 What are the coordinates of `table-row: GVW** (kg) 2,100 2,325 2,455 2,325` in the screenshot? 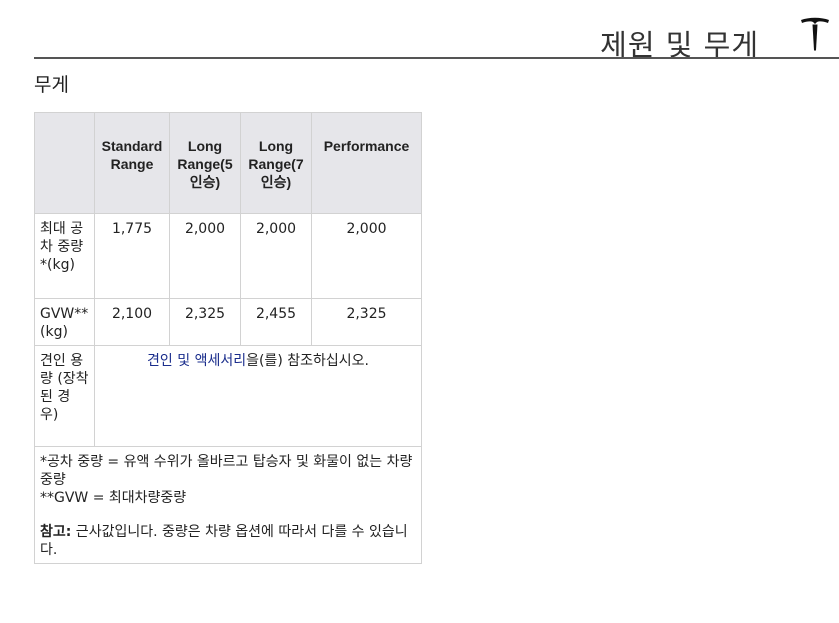 It's located at (228, 322).